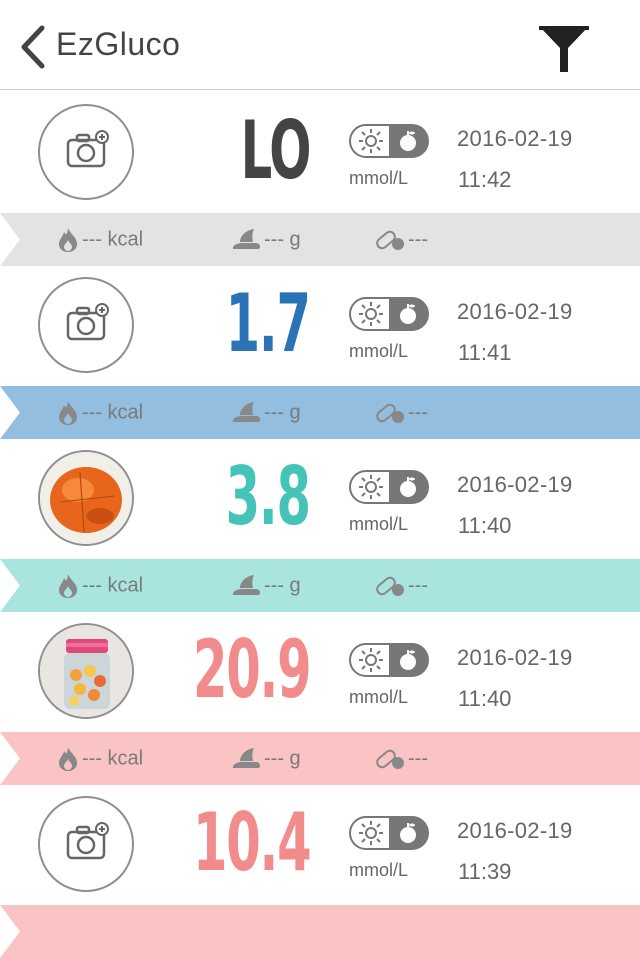 The height and width of the screenshot is (958, 640). Describe the element at coordinates (320, 845) in the screenshot. I see `reading-row: 10.4 mmol/L 2016-02-19 11:39` at that location.